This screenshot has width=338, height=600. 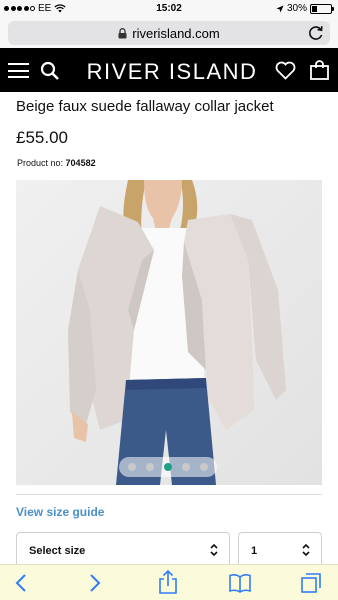 I want to click on quantity-value: 1, so click(x=254, y=551).